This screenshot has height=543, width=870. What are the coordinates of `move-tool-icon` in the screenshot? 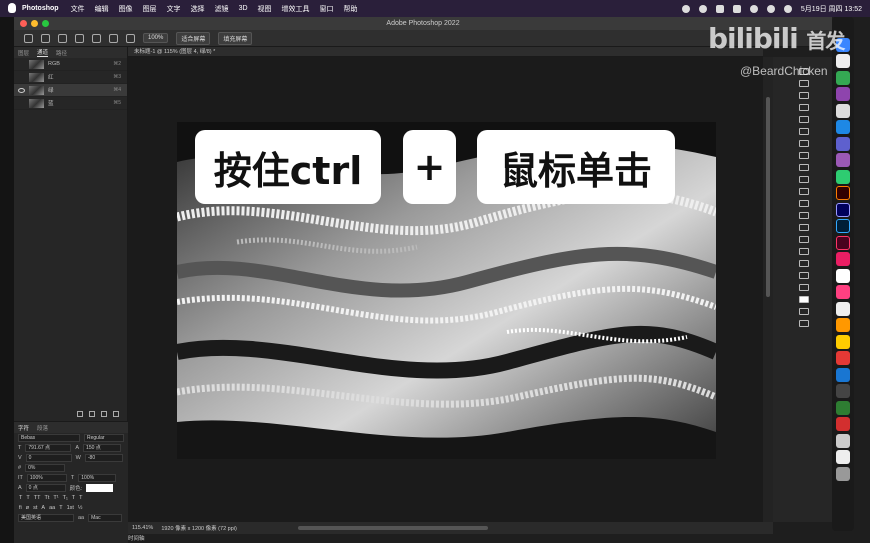 It's located at (804, 95).